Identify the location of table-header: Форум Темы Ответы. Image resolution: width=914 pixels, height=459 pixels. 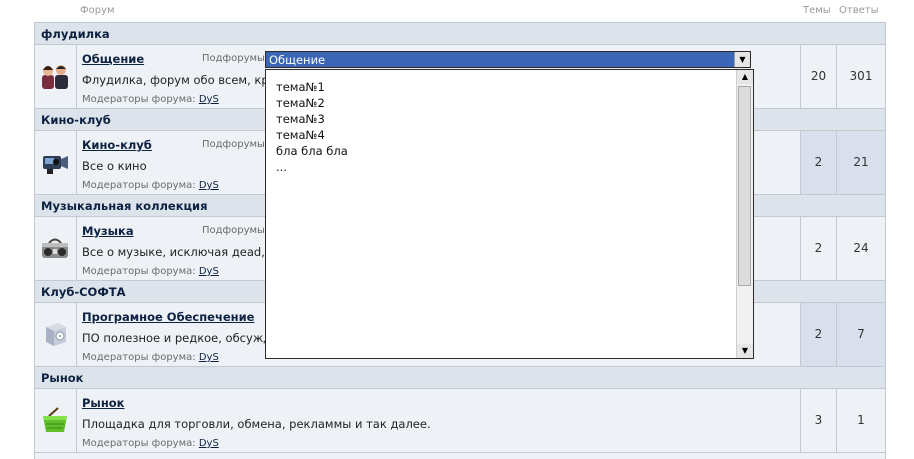
(457, 11).